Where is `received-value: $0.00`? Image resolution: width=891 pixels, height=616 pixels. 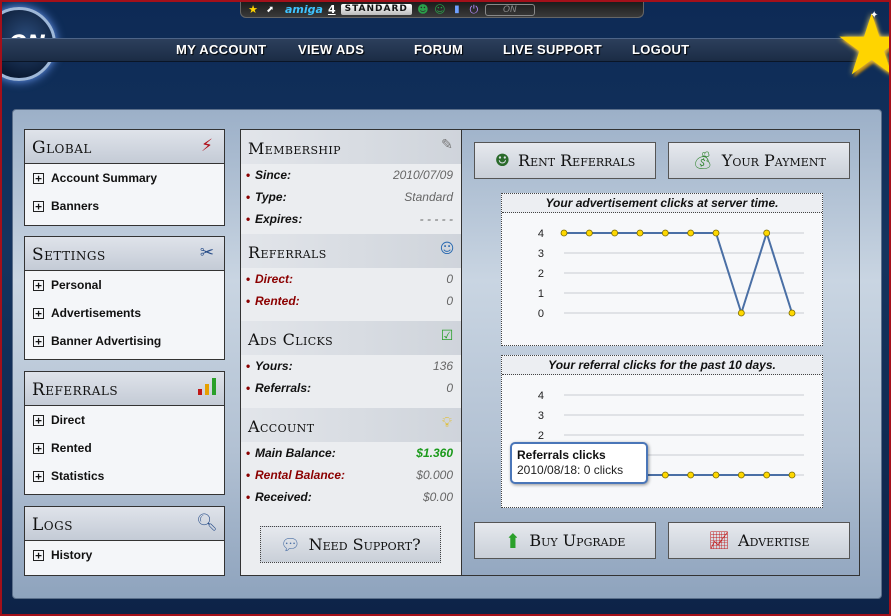
received-value: $0.00 is located at coordinates (437, 497).